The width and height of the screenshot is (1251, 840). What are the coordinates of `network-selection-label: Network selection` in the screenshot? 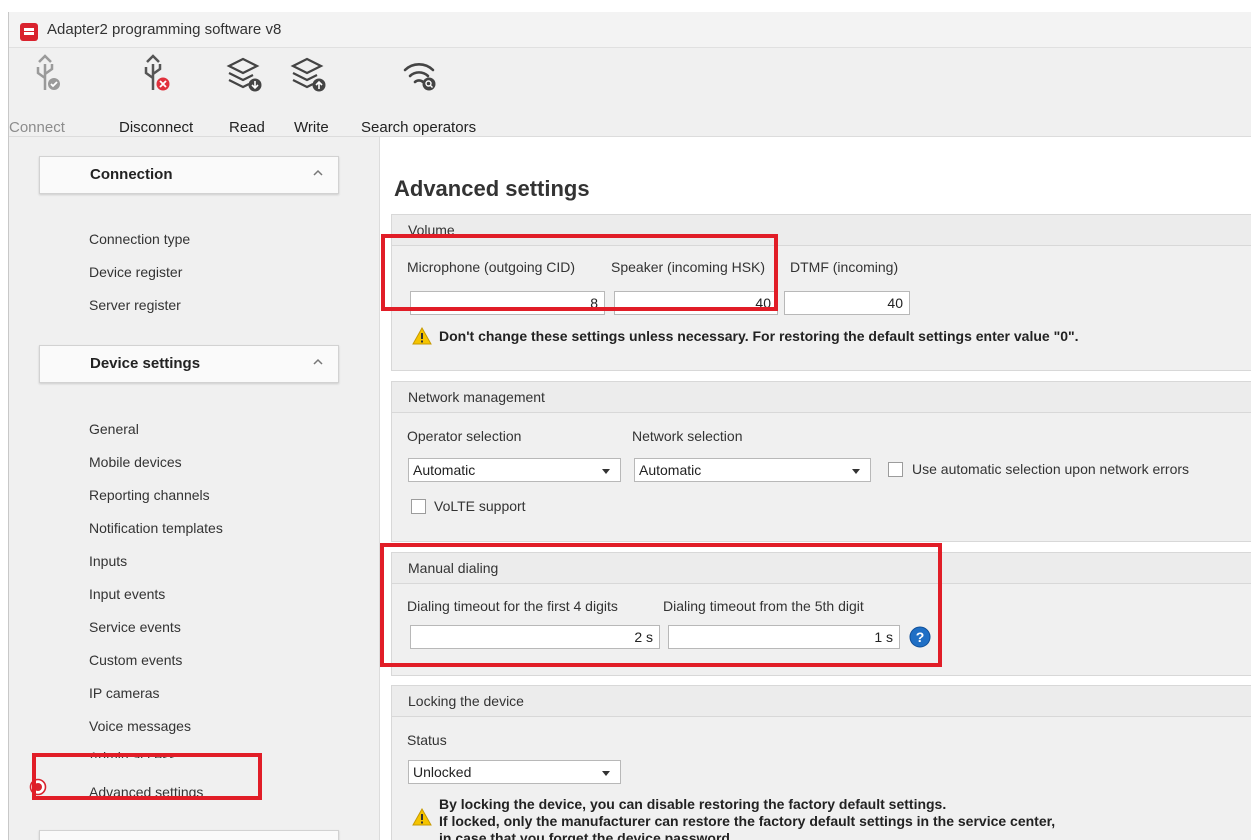 It's located at (687, 436).